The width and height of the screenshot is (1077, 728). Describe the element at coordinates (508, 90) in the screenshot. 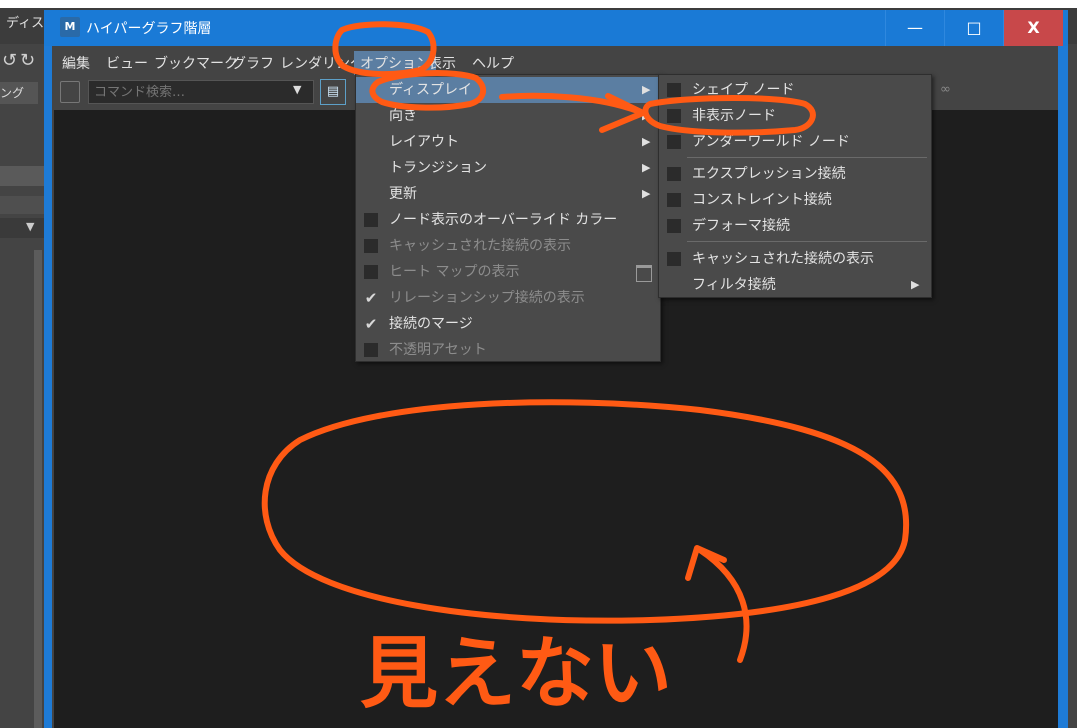

I see `menu-item-display: ディスプレイ ▶` at that location.